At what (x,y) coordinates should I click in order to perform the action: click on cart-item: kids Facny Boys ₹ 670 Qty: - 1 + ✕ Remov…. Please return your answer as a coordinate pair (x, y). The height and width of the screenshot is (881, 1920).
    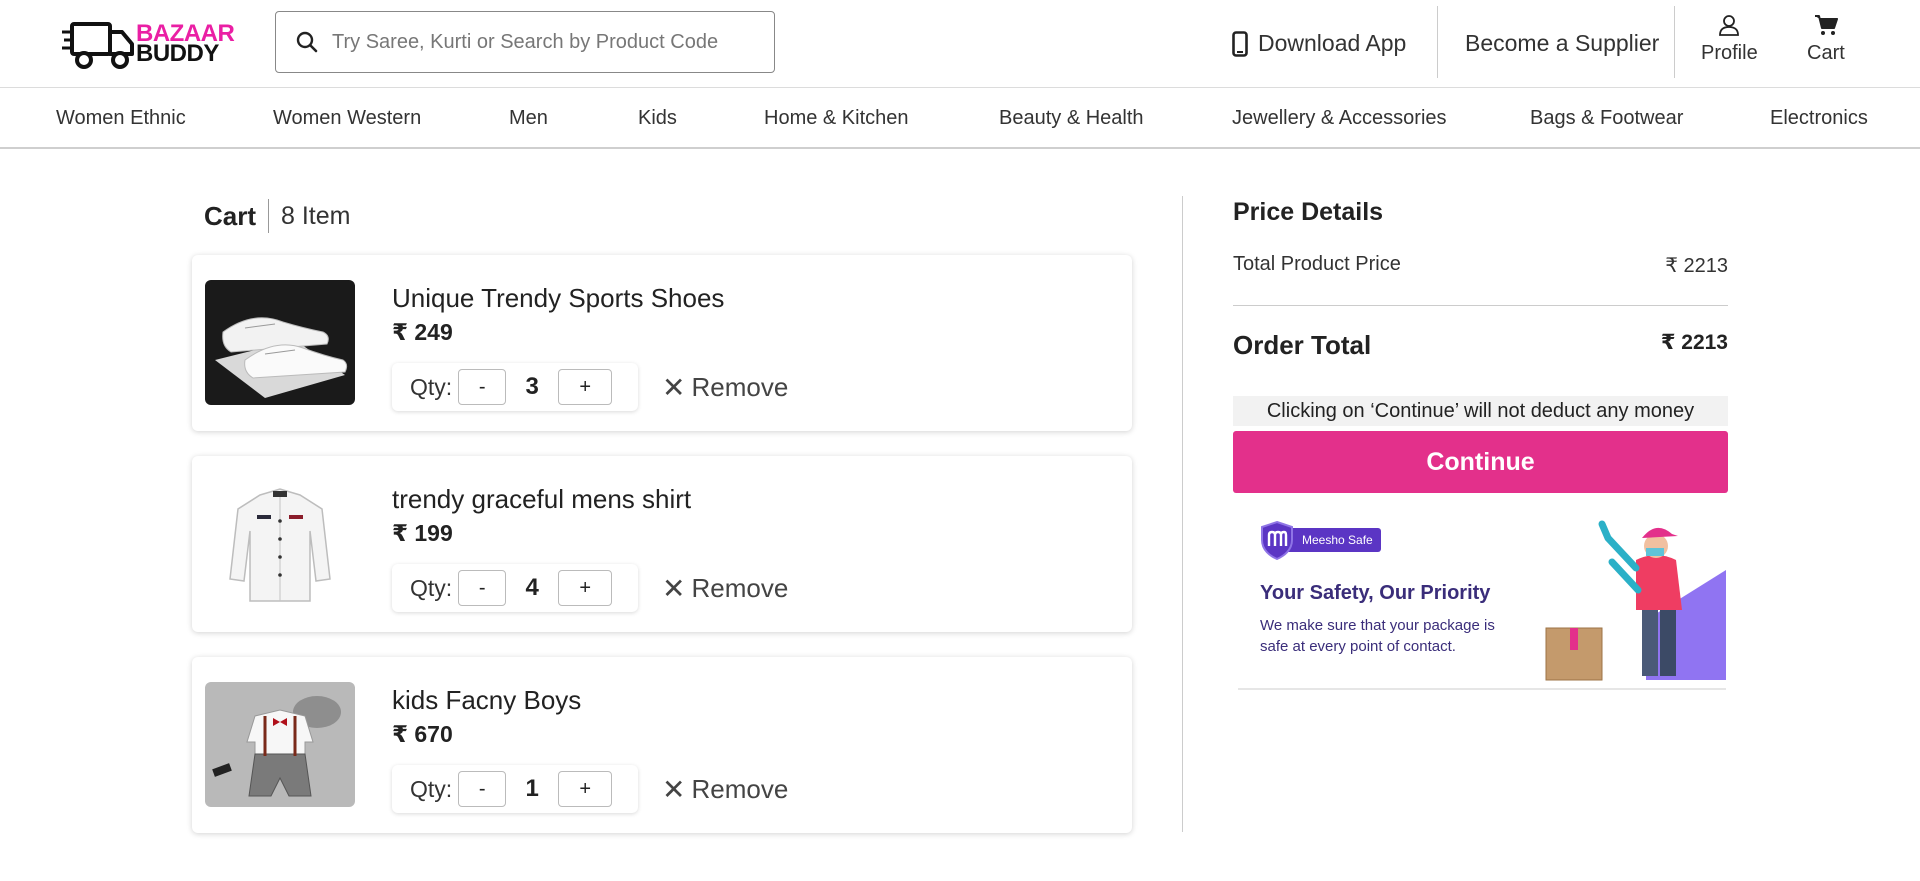
    Looking at the image, I should click on (662, 745).